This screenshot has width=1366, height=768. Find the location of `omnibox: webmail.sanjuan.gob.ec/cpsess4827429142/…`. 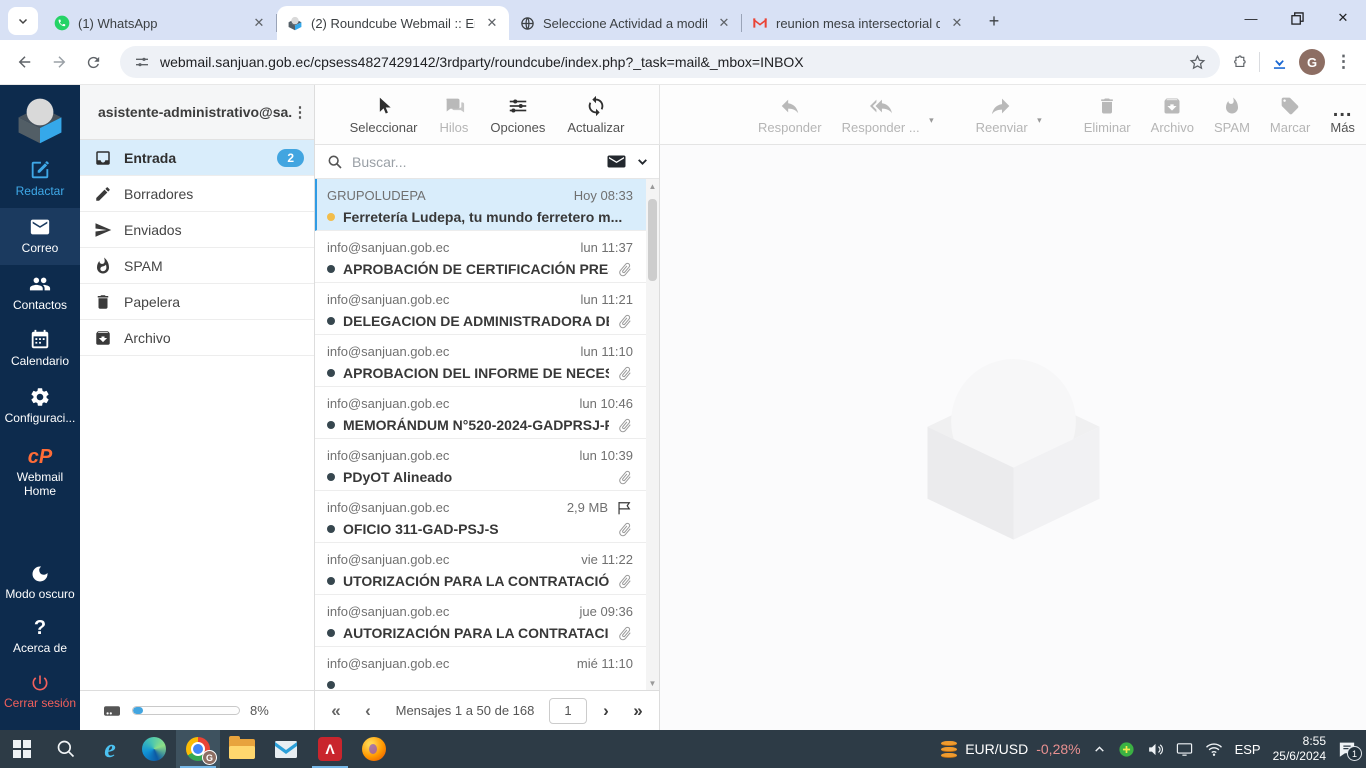

omnibox: webmail.sanjuan.gob.ec/cpsess4827429142/… is located at coordinates (670, 62).